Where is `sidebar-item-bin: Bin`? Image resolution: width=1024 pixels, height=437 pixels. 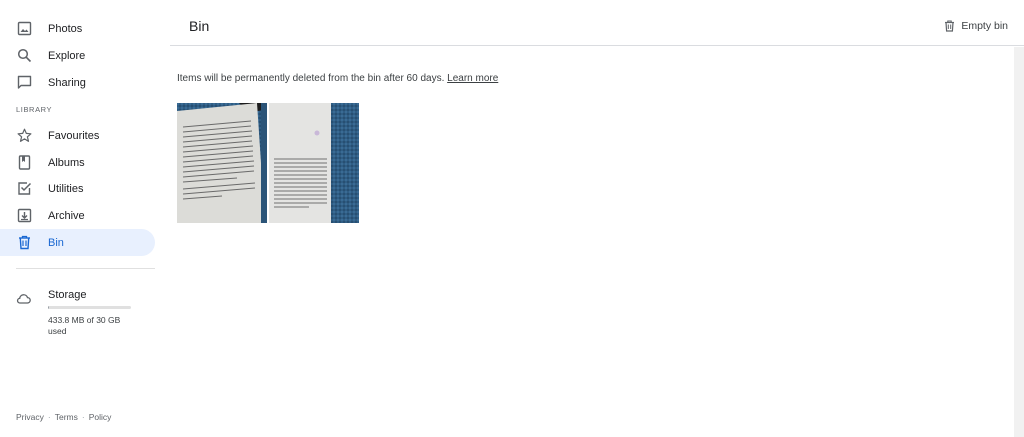
sidebar-item-bin: Bin is located at coordinates (77, 242).